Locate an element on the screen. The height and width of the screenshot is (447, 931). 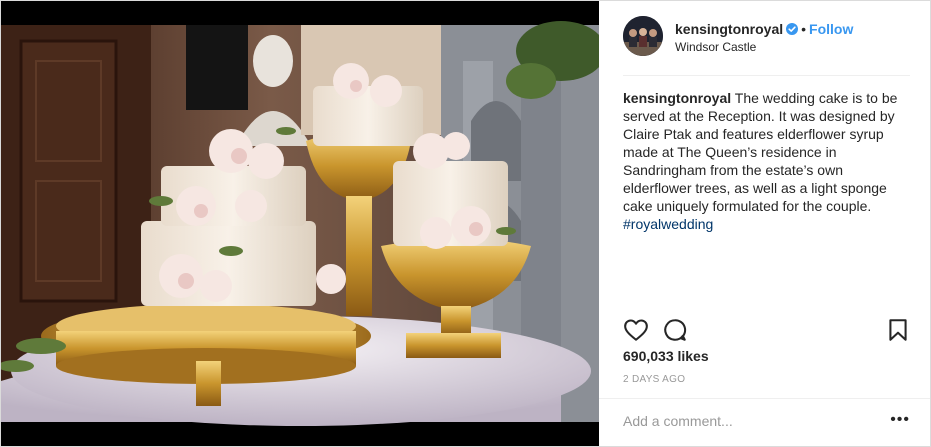
location-link: Windsor Castle is located at coordinates (715, 47).